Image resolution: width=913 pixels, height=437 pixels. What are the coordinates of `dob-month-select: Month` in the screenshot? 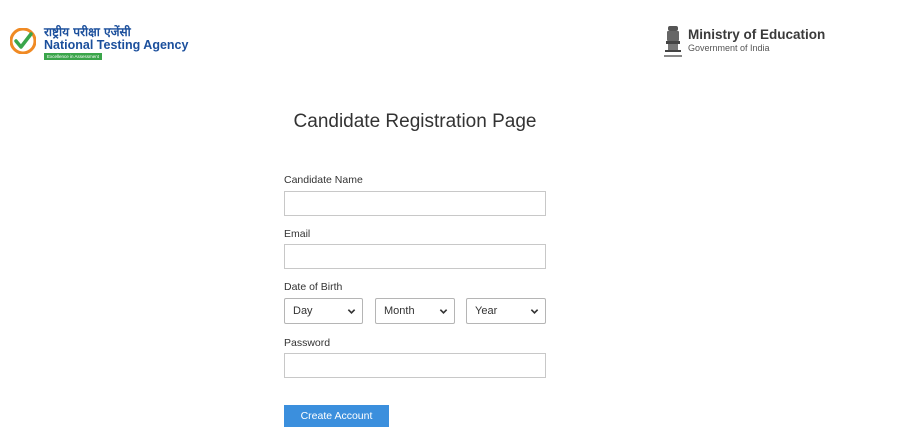 It's located at (415, 311).